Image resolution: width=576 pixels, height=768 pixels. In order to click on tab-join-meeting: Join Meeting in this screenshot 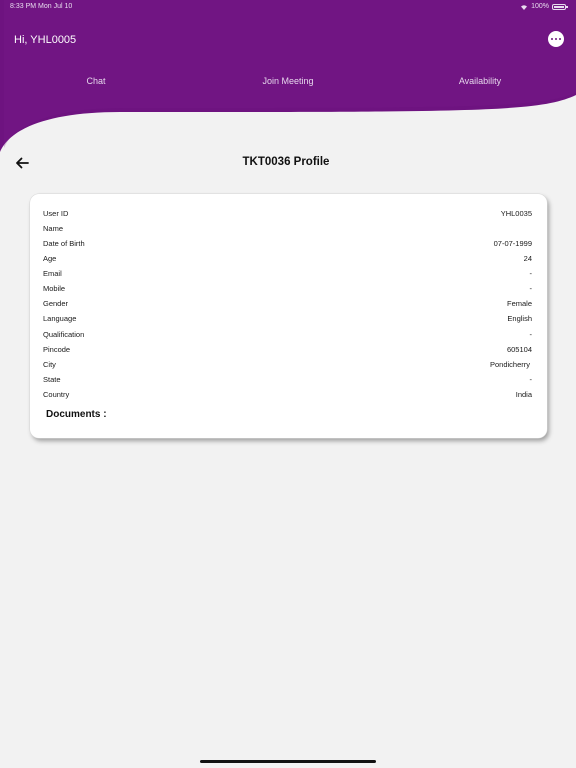, I will do `click(288, 84)`.